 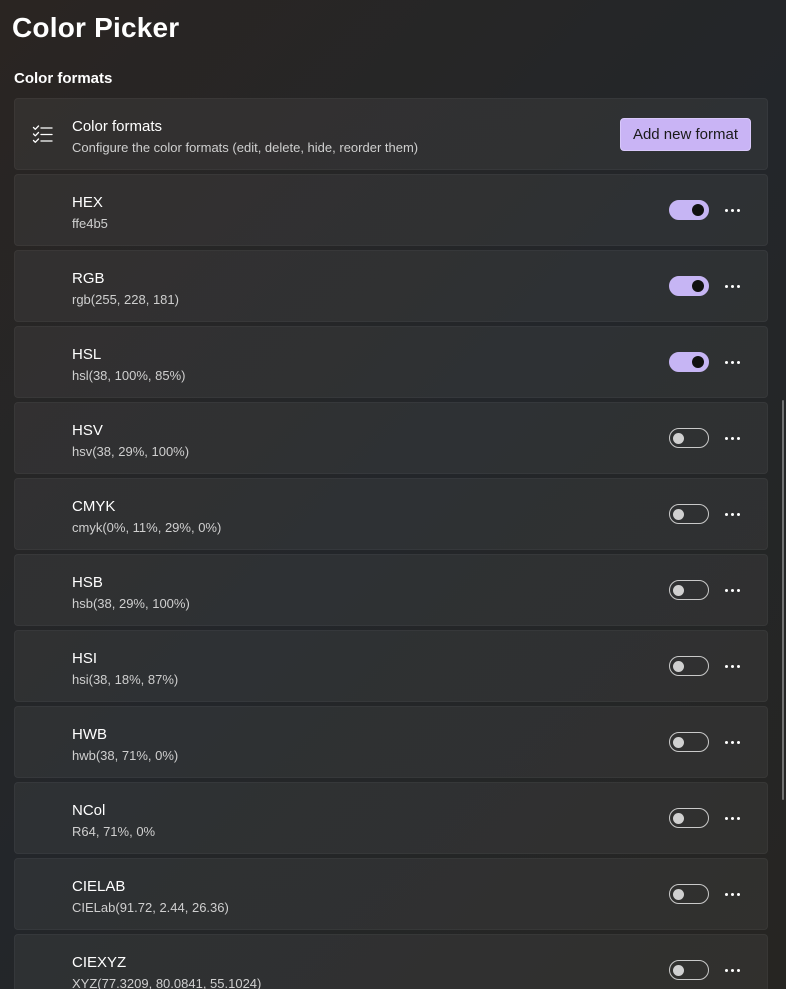 I want to click on color-format-row: CIEXYZ XYZ(77.3209, 80.0841, 55.1024), so click(x=391, y=961).